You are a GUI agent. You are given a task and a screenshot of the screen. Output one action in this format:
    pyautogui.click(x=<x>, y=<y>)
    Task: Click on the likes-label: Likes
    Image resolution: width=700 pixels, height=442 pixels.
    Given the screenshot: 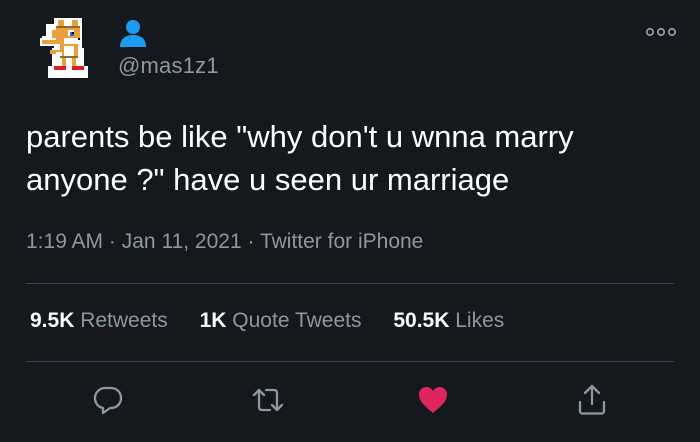 What is the action you would take?
    pyautogui.click(x=480, y=320)
    